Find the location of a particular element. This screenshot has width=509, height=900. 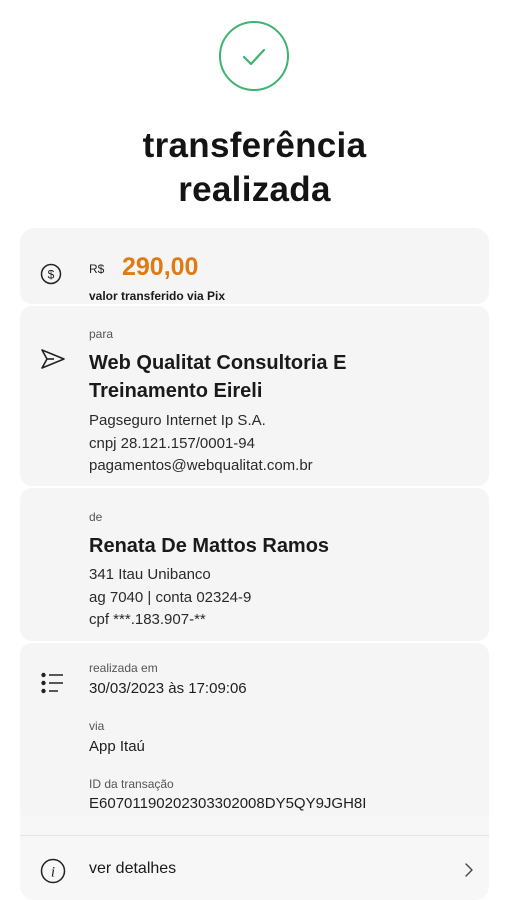

recipient-label: para is located at coordinates (101, 334).